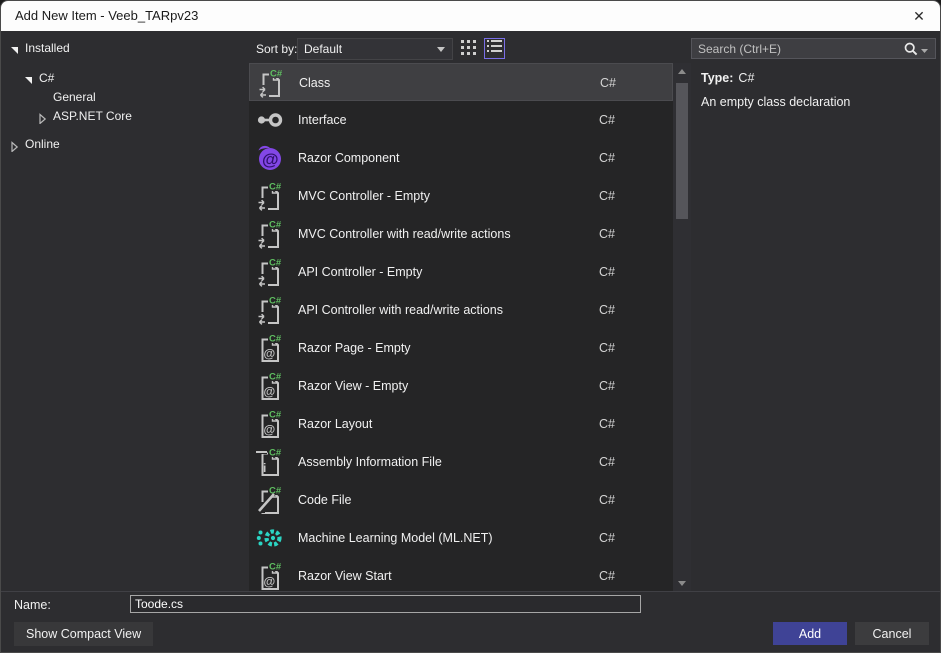  What do you see at coordinates (461, 424) in the screenshot?
I see `template-item-razor-layout: C# @ Razor Layout C#` at bounding box center [461, 424].